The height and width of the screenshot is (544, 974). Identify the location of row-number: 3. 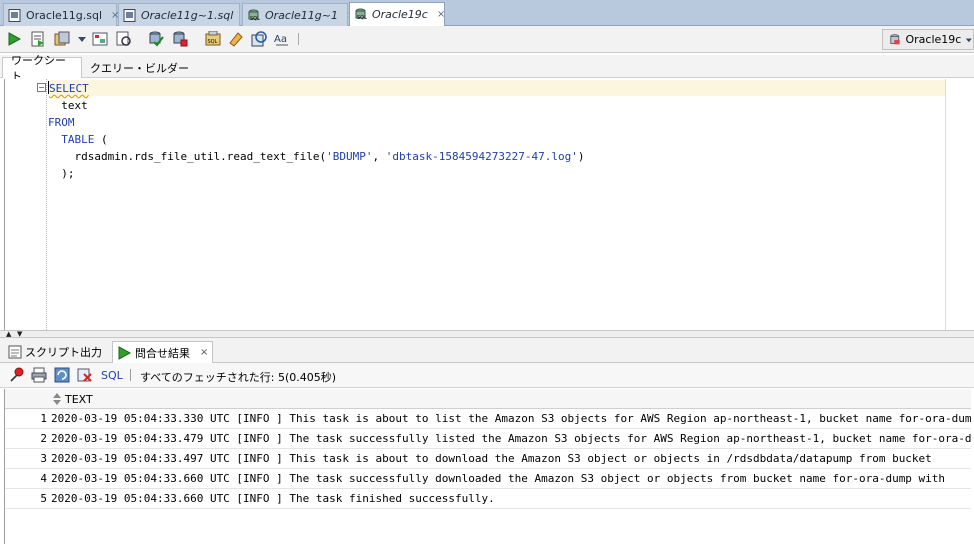
(43, 458).